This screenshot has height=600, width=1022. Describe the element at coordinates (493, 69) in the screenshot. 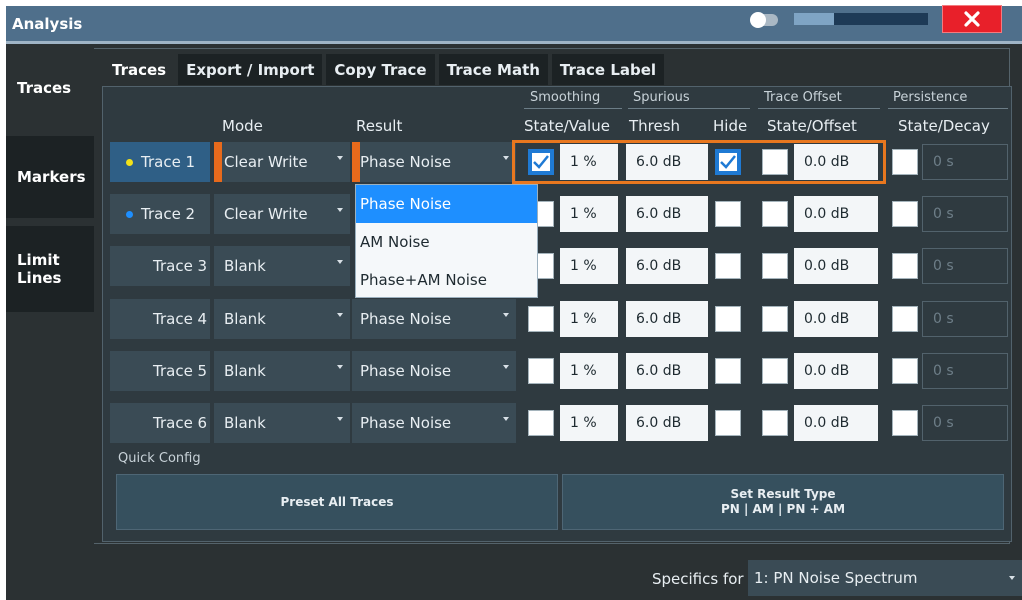

I see `tab-trace-math: Trace Math` at that location.